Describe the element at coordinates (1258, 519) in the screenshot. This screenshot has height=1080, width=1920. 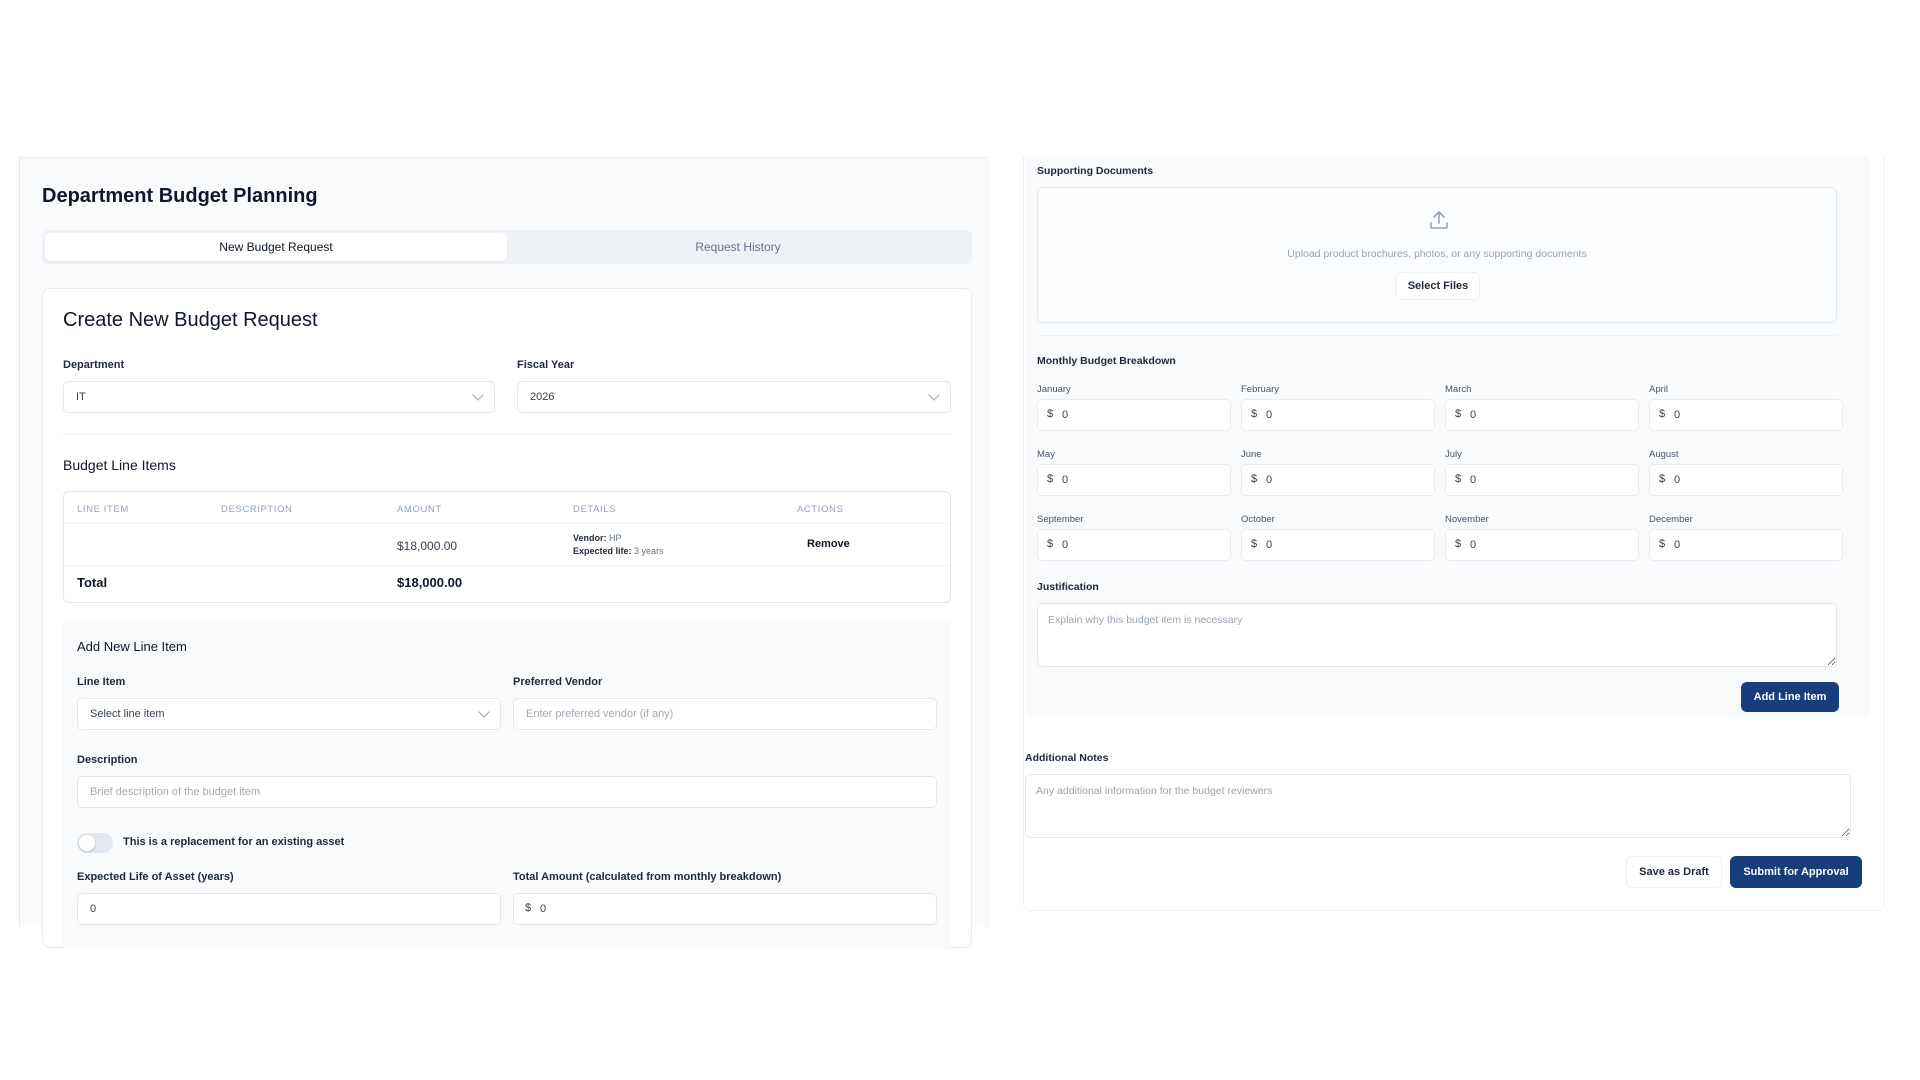
I see `month-label-october: October` at that location.